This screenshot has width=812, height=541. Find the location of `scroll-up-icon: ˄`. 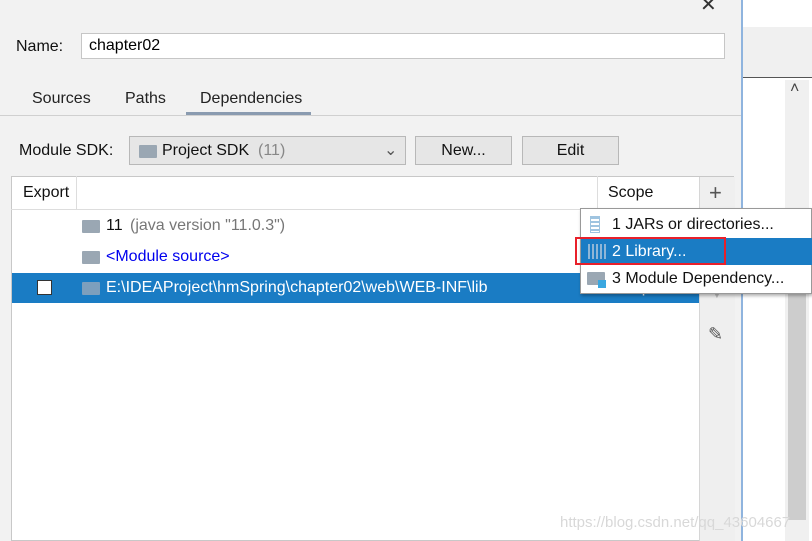

scroll-up-icon: ˄ is located at coordinates (794, 89).